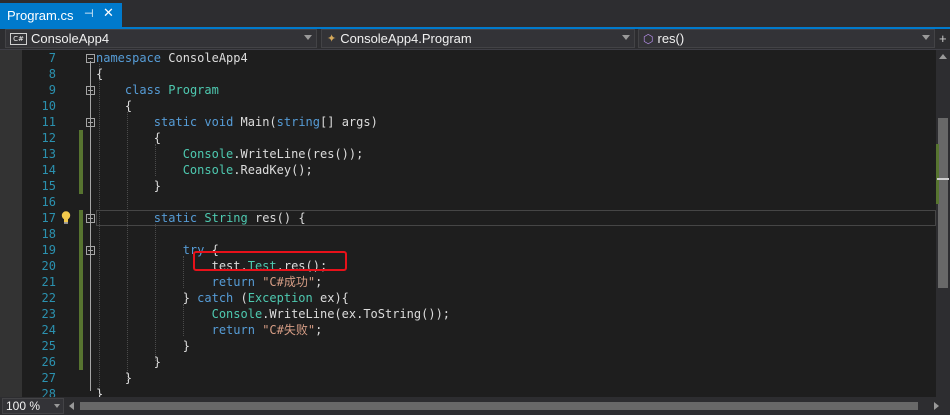 This screenshot has width=950, height=415. Describe the element at coordinates (48, 234) in the screenshot. I see `line-number: 18` at that location.